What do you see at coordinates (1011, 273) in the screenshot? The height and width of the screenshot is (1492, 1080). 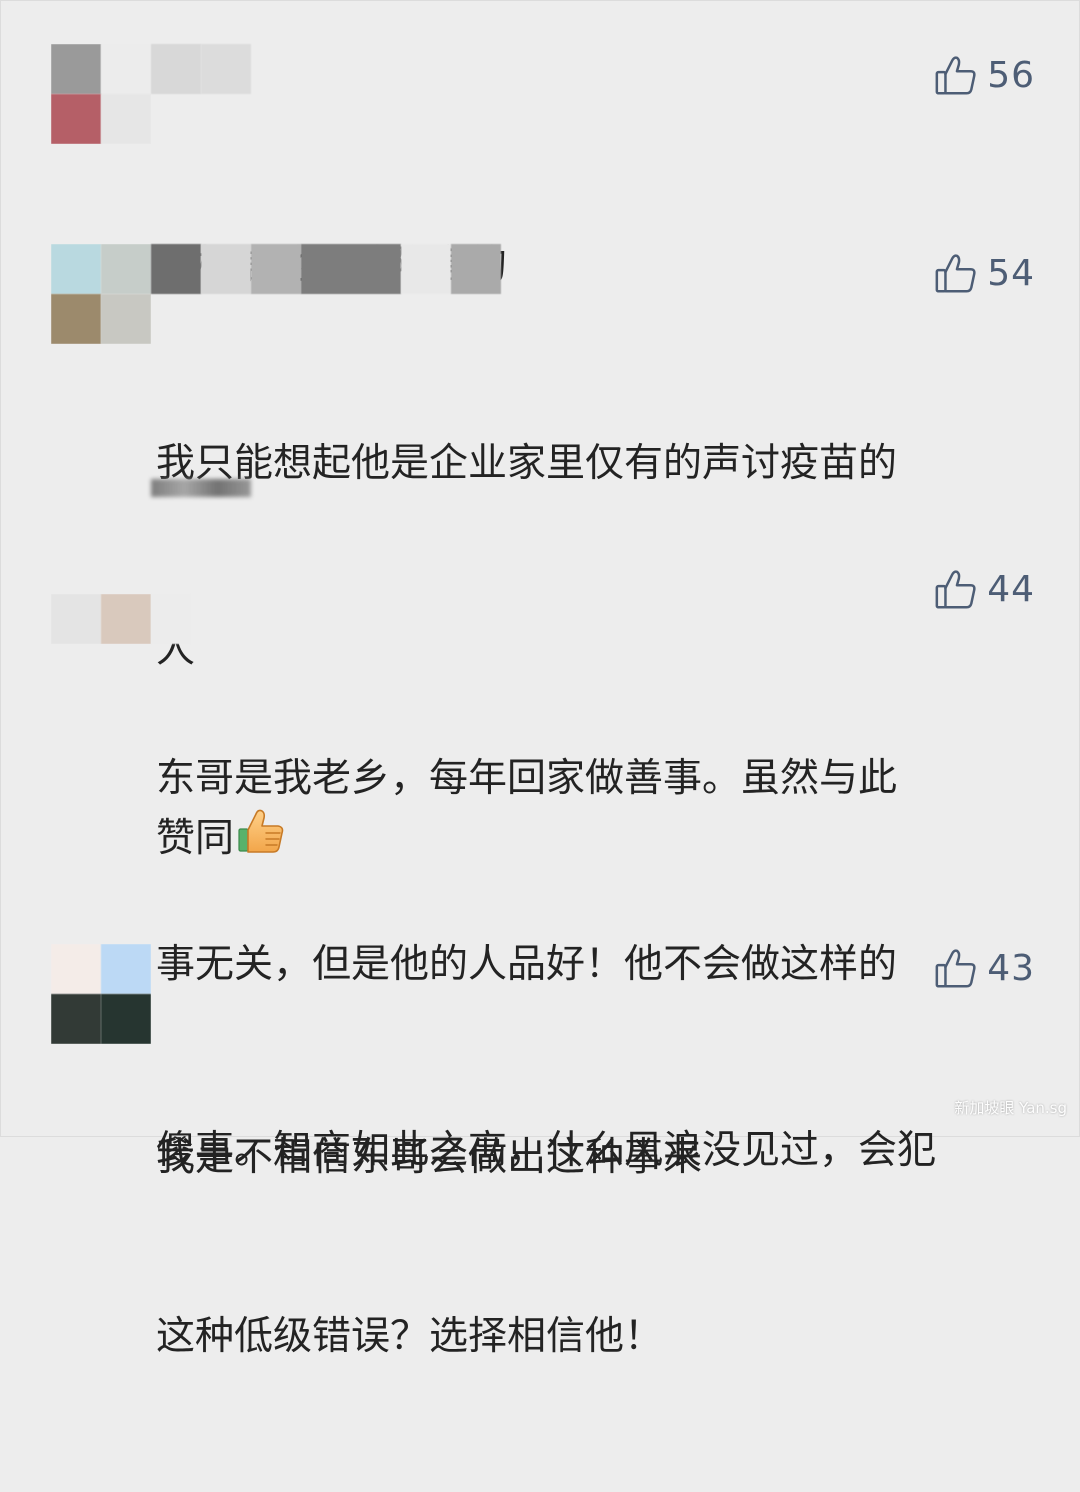 I see `like-count: 54` at bounding box center [1011, 273].